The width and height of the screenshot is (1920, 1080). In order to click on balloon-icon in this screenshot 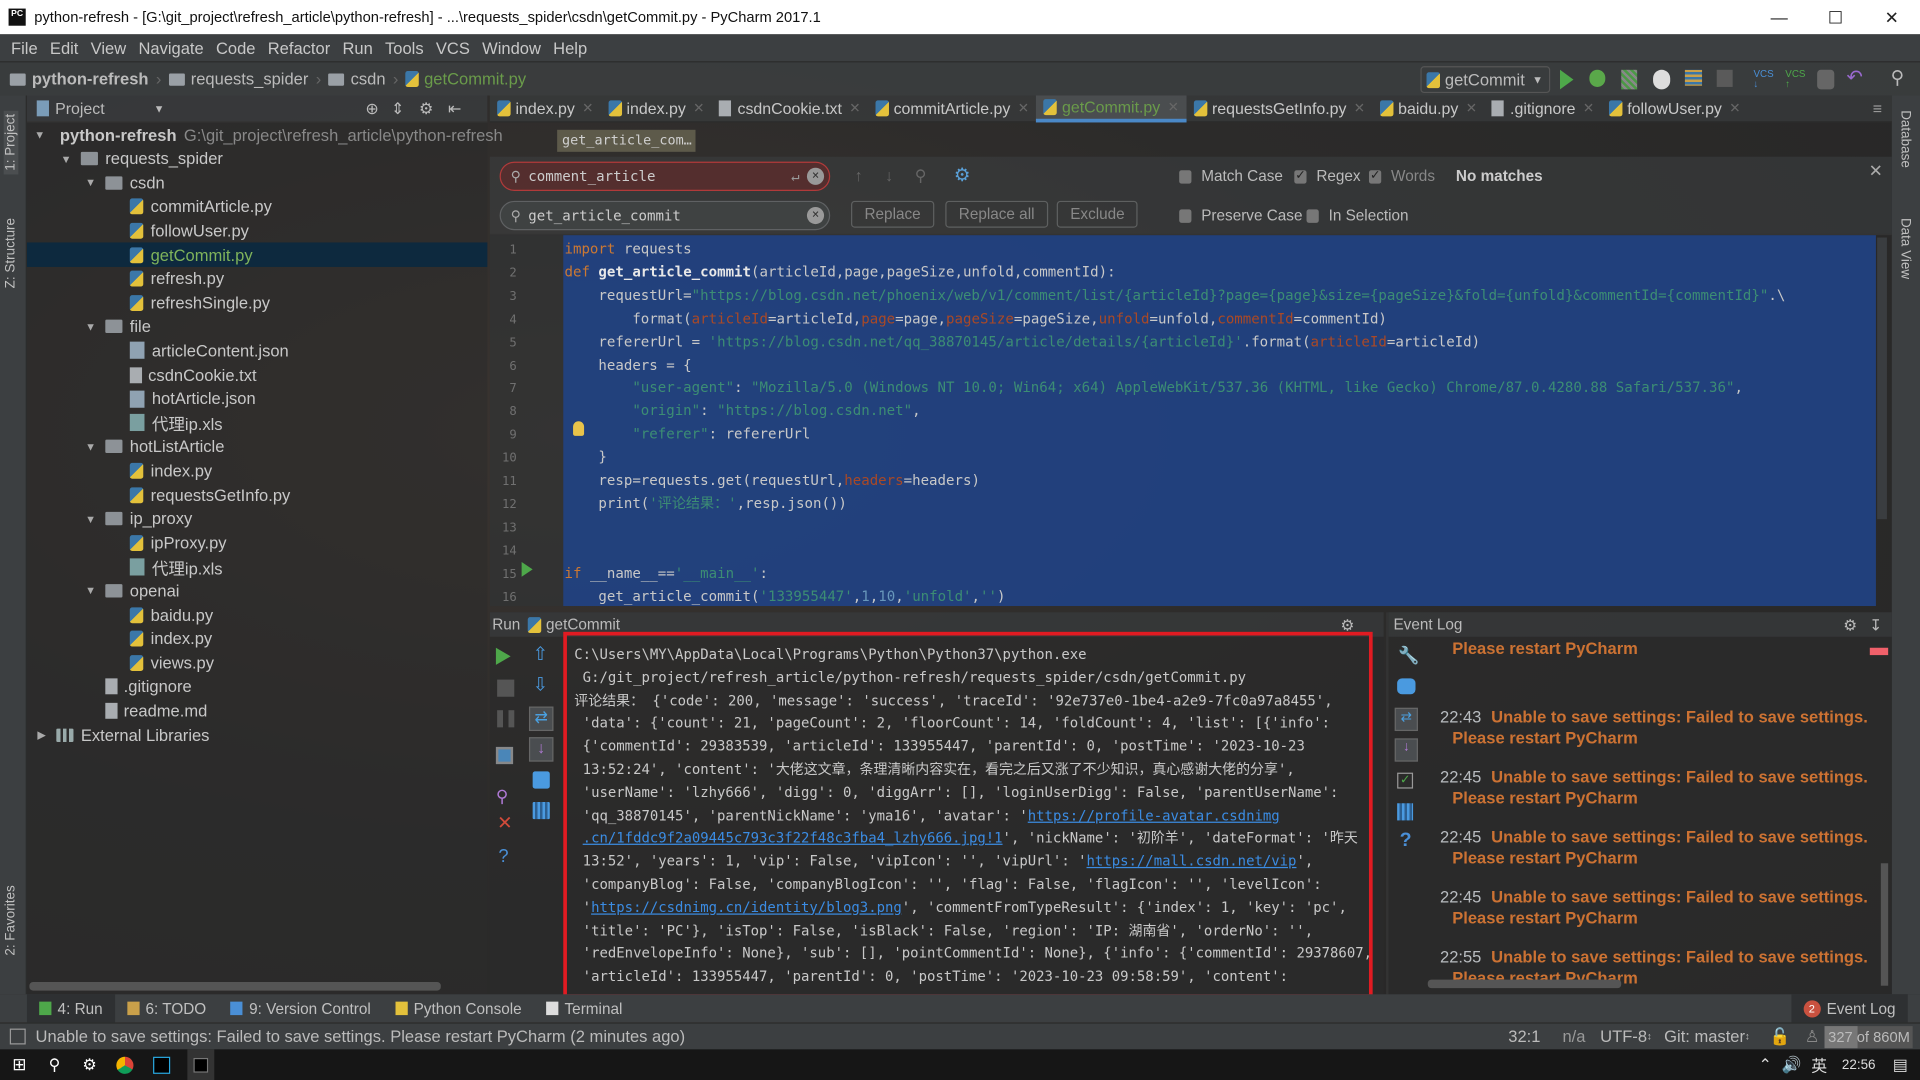, I will do `click(1406, 686)`.